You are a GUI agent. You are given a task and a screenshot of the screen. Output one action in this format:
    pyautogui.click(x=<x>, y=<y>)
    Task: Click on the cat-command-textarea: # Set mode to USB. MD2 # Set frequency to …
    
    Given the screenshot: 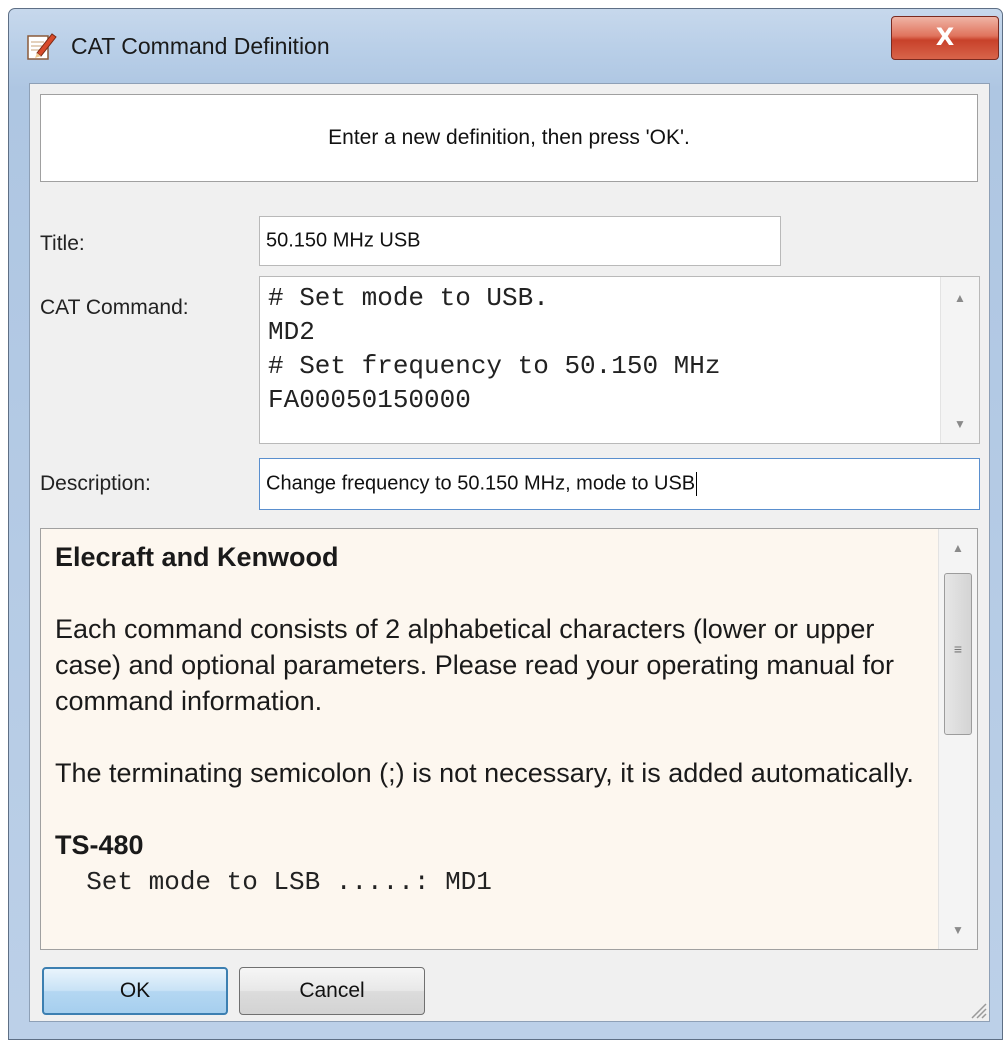 What is the action you would take?
    pyautogui.click(x=619, y=360)
    